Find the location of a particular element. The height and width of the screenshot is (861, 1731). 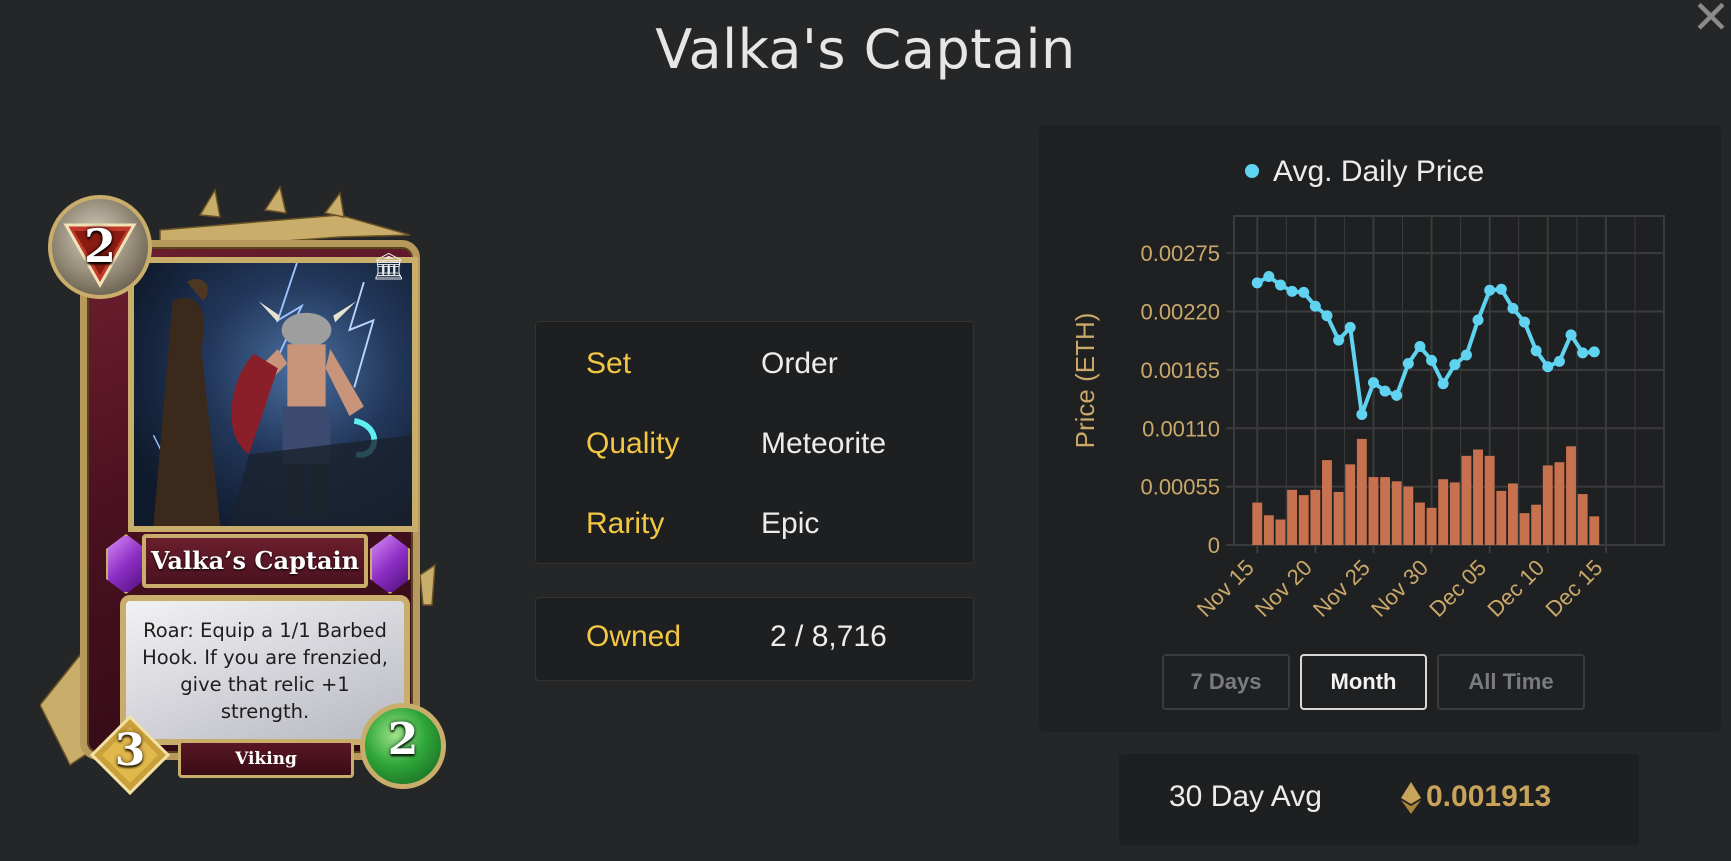

mana-cost-gem: 2 is located at coordinates (100, 247).